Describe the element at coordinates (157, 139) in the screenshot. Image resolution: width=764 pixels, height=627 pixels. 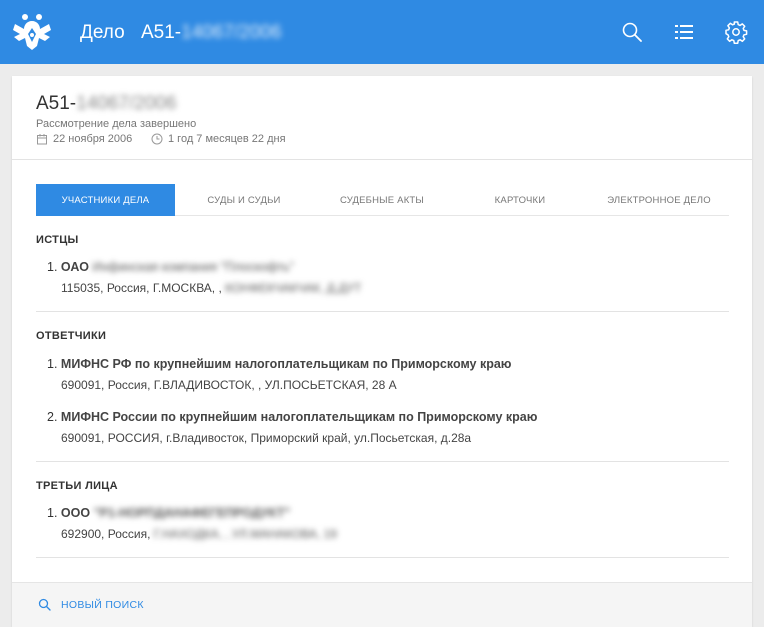
I see `clock-icon` at that location.